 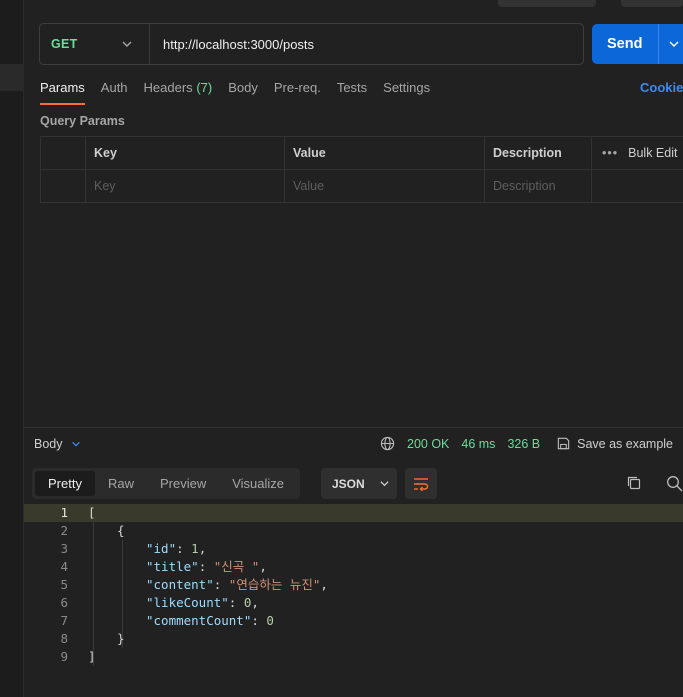 I want to click on json-value: 0, so click(x=270, y=620).